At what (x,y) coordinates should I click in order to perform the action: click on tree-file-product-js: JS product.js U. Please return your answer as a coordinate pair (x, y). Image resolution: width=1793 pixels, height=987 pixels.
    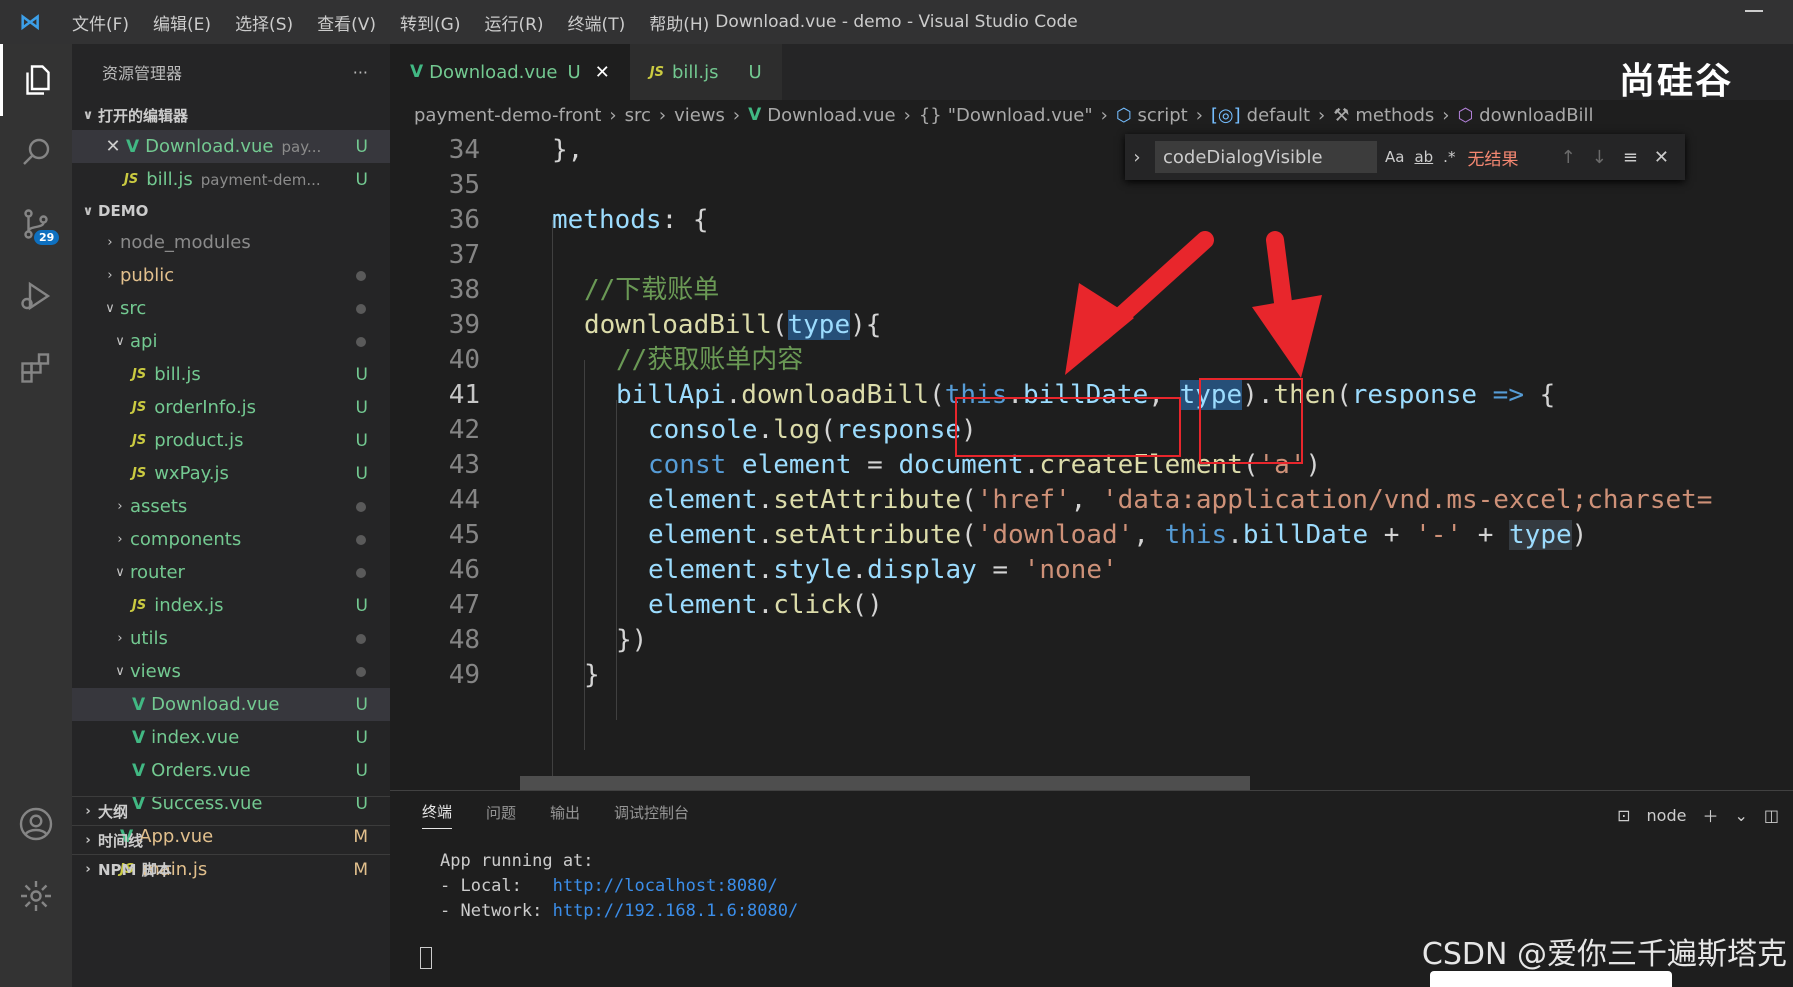
    Looking at the image, I should click on (231, 440).